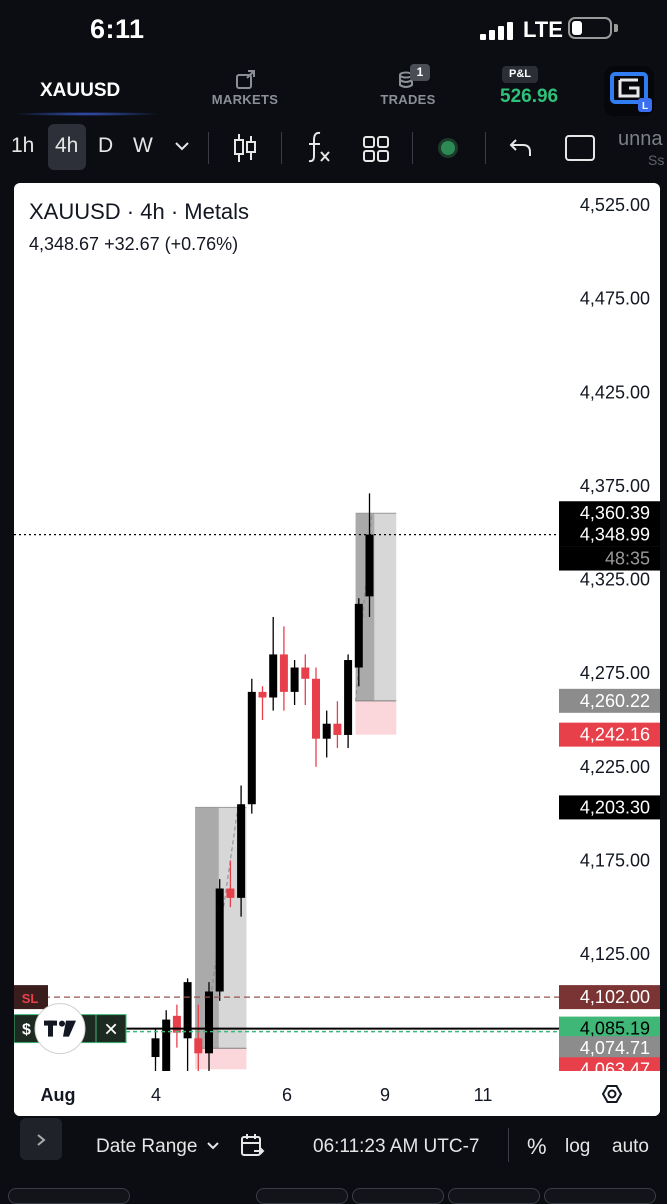  Describe the element at coordinates (420, 72) in the screenshot. I see `trades-count-badge: 1` at that location.